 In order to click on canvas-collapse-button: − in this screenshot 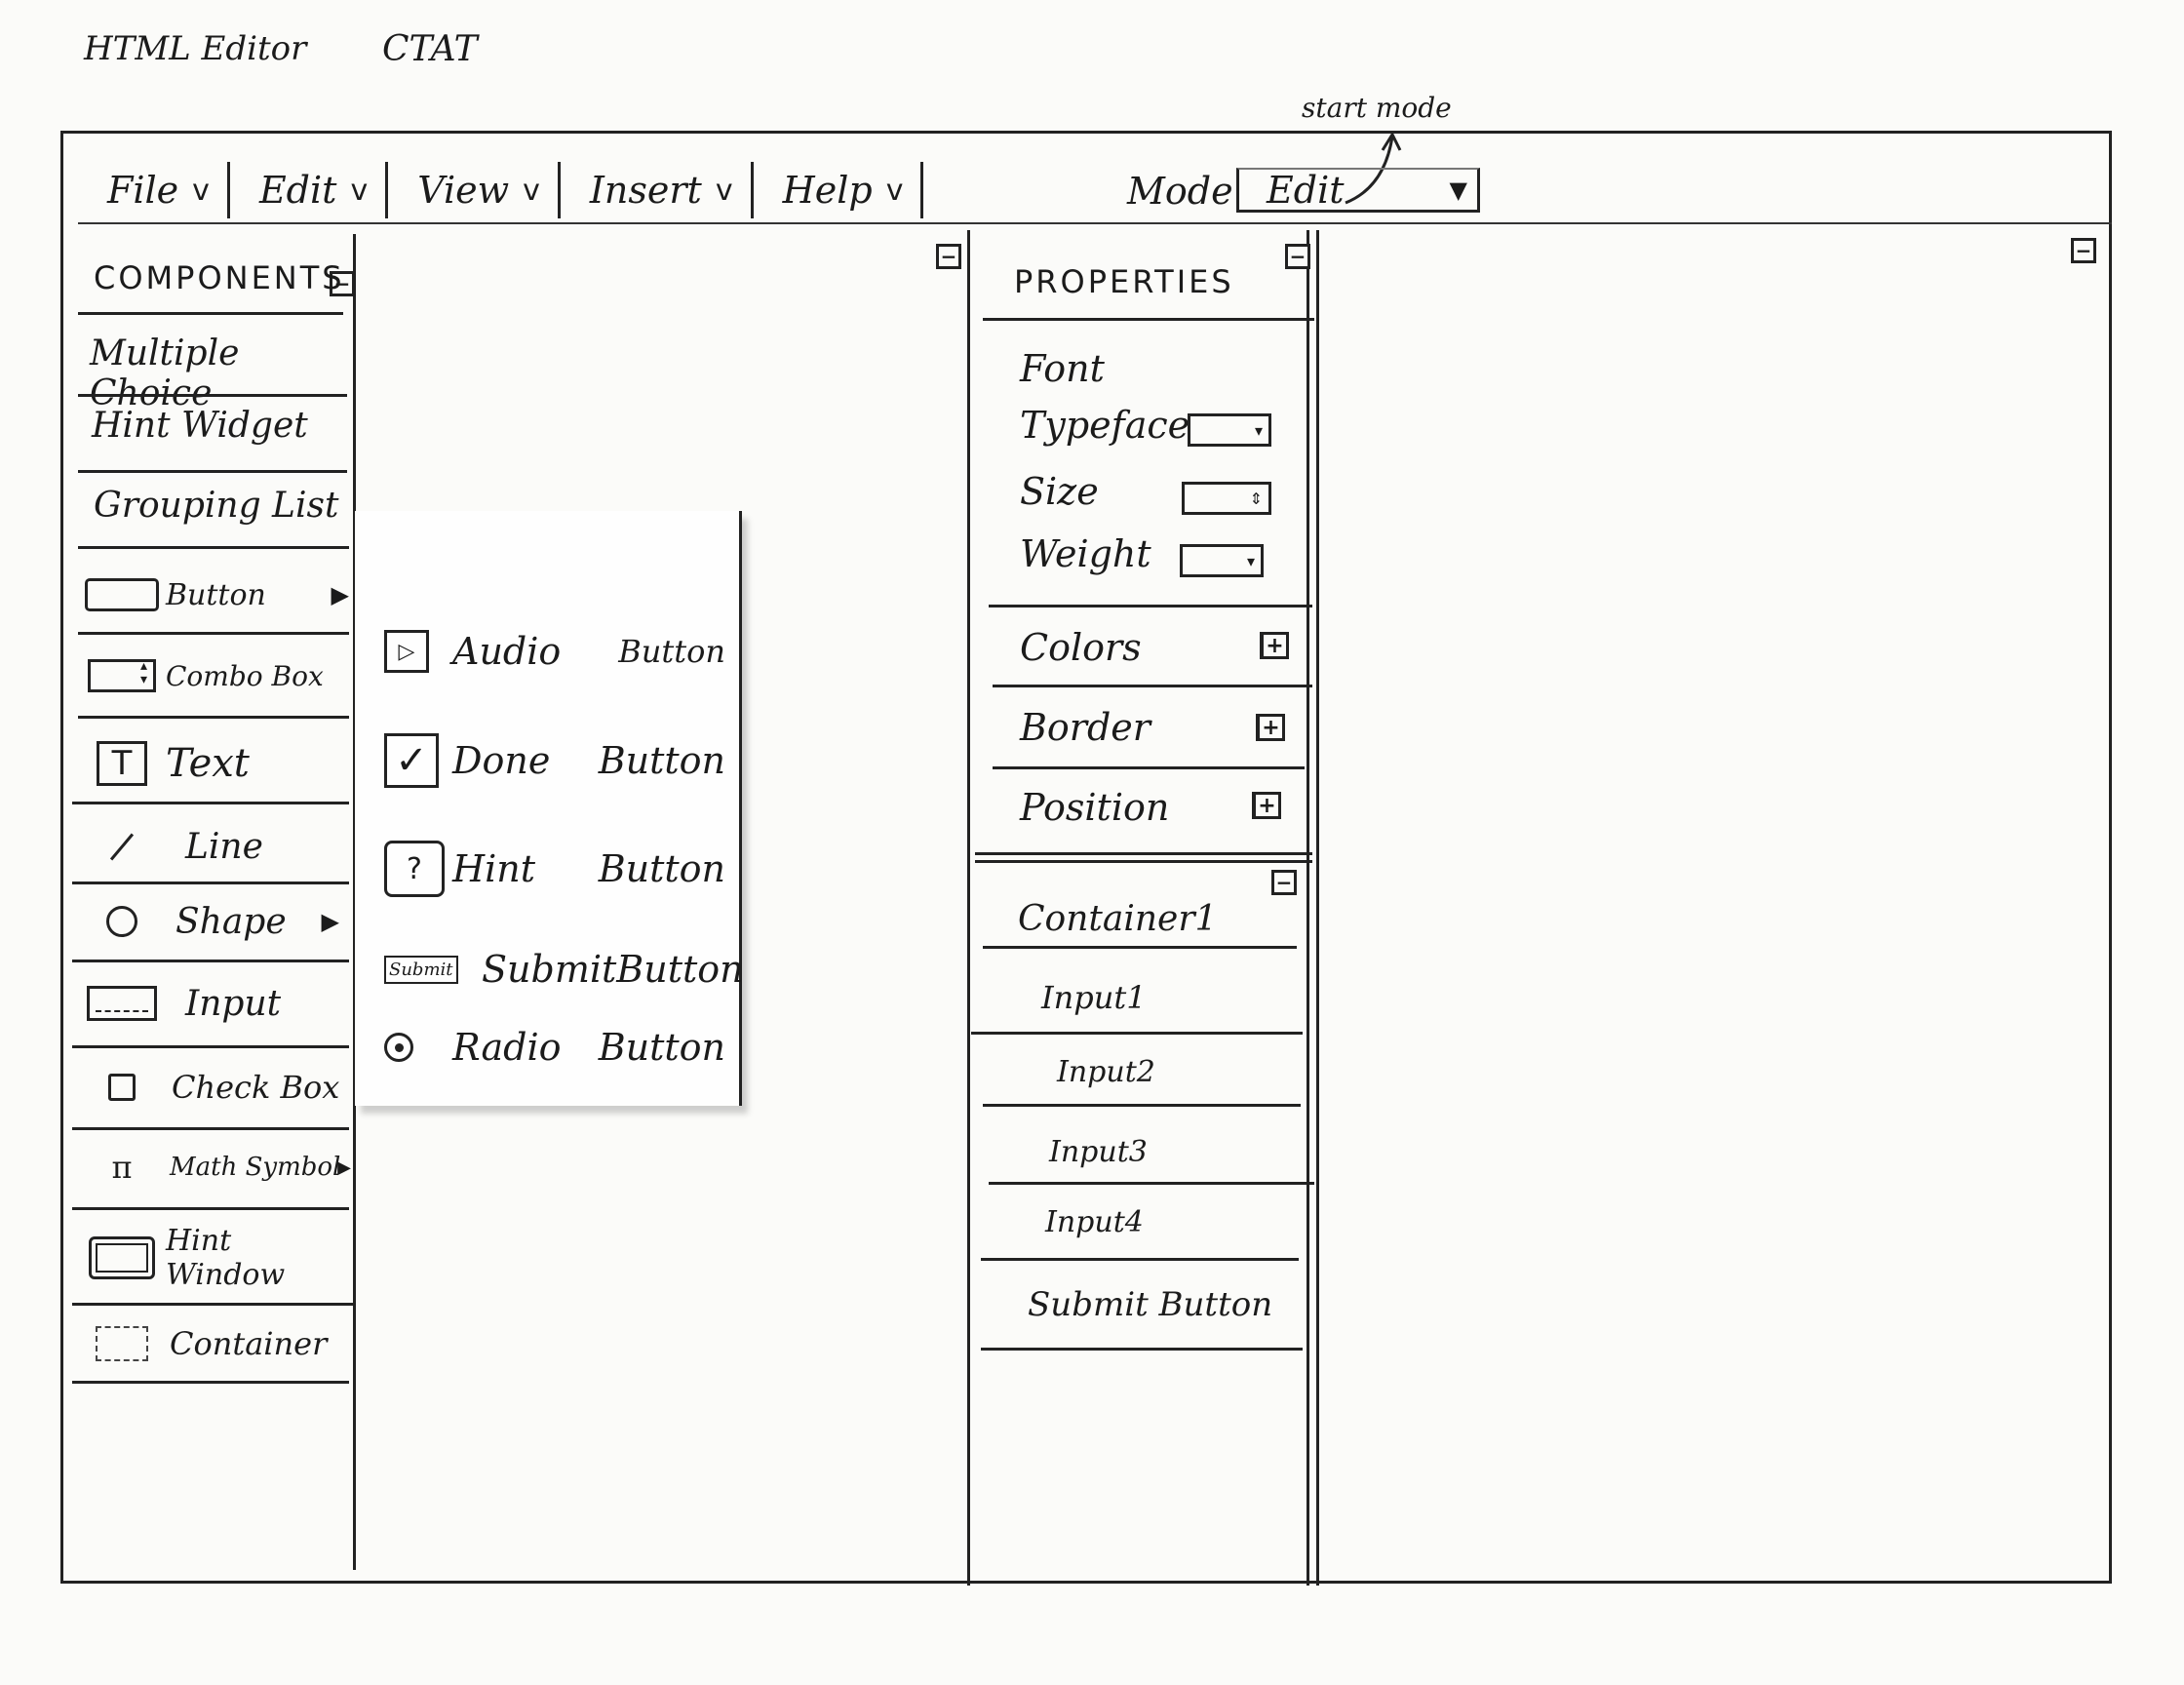, I will do `click(948, 256)`.